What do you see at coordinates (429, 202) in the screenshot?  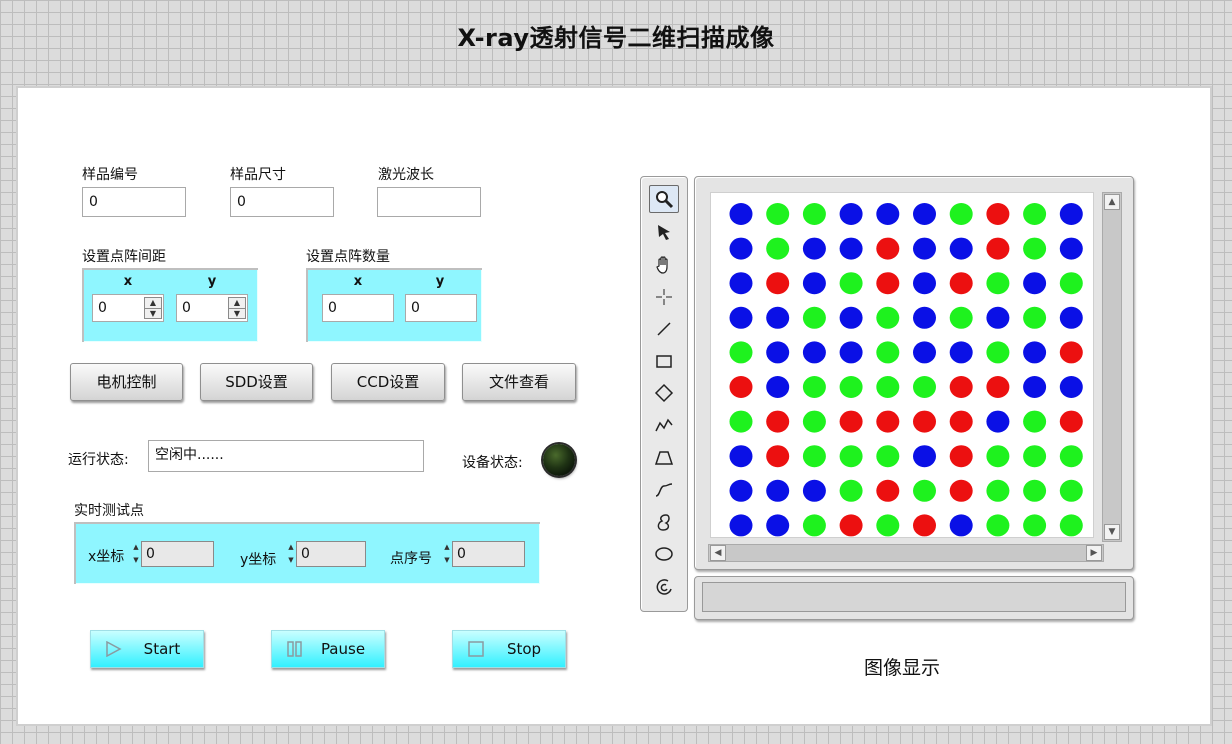 I see `wavelength-input` at bounding box center [429, 202].